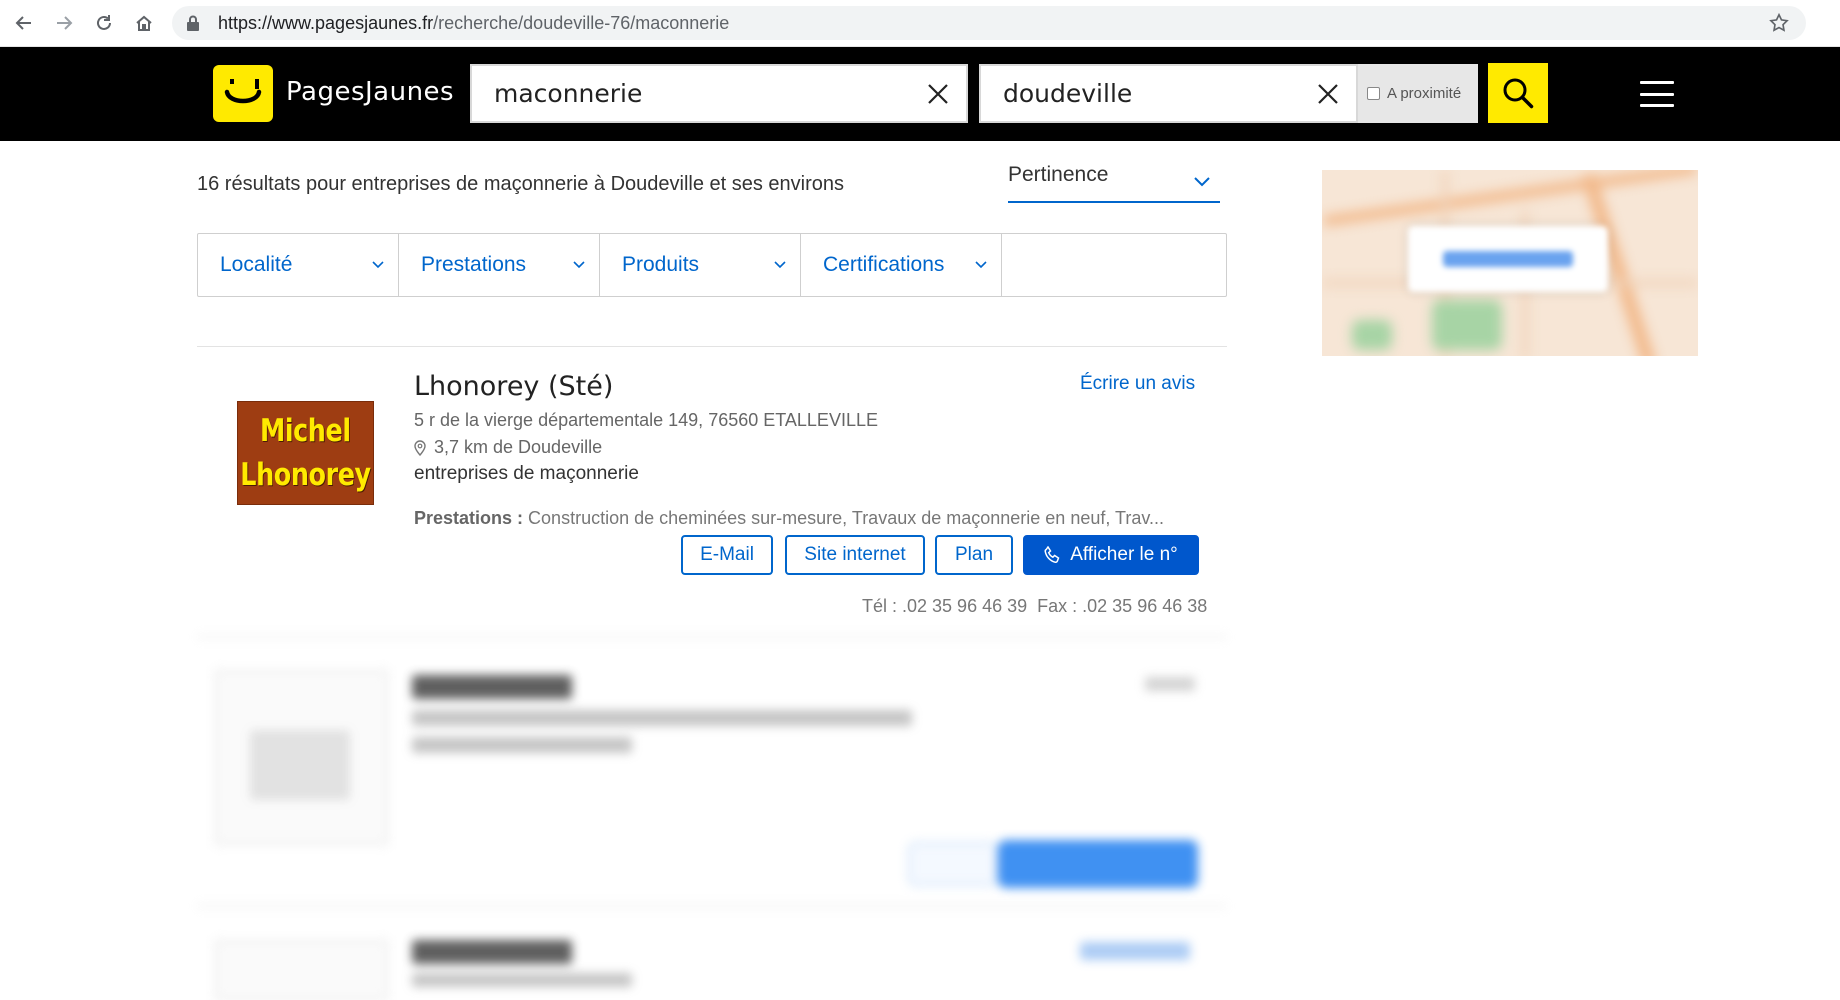 The width and height of the screenshot is (1840, 1000). I want to click on filter-certifications: Certifications, so click(901, 265).